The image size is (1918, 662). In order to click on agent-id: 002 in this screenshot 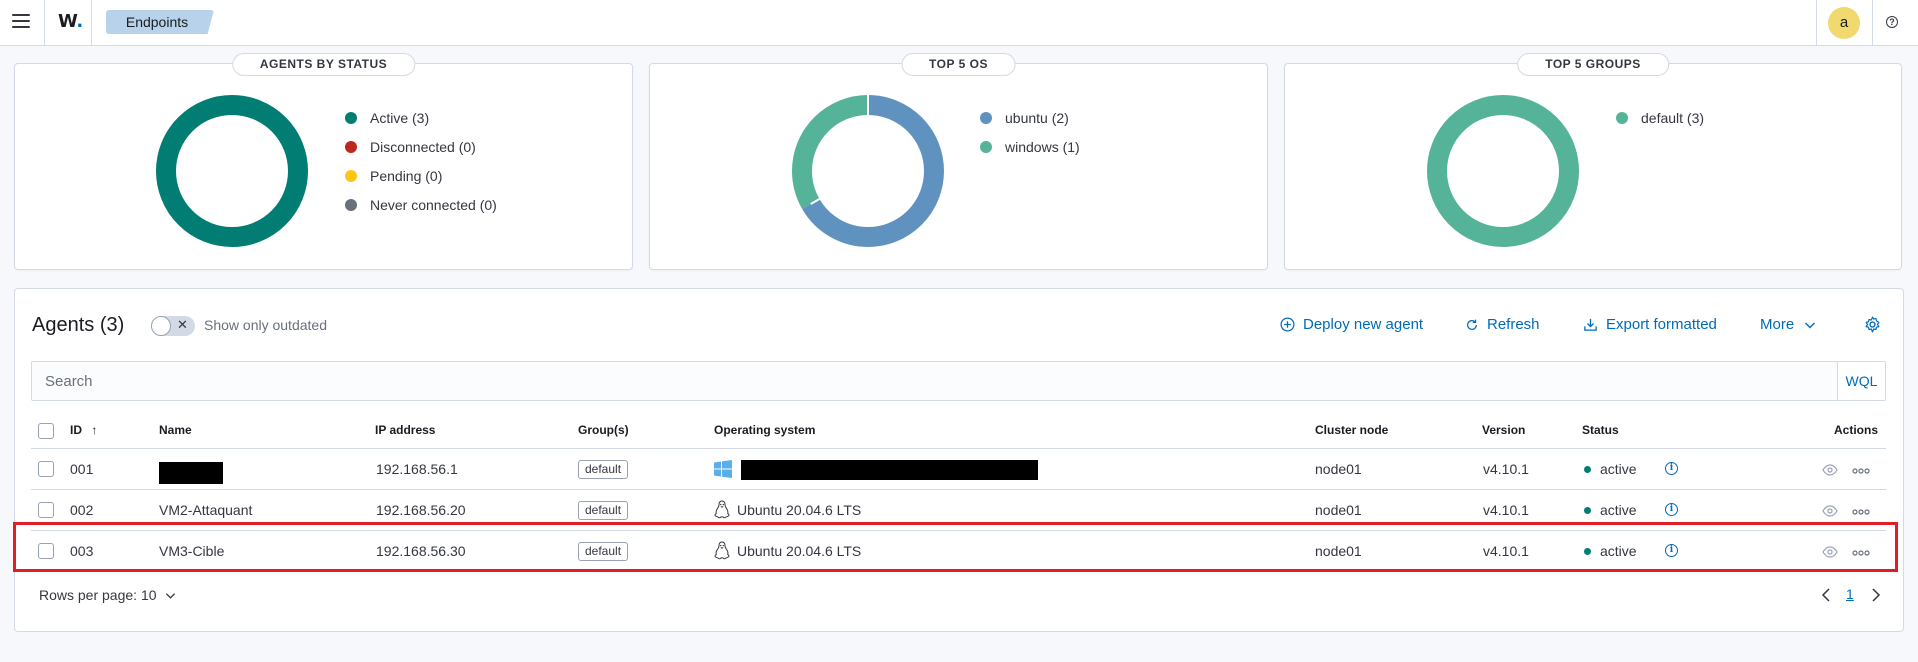, I will do `click(82, 510)`.